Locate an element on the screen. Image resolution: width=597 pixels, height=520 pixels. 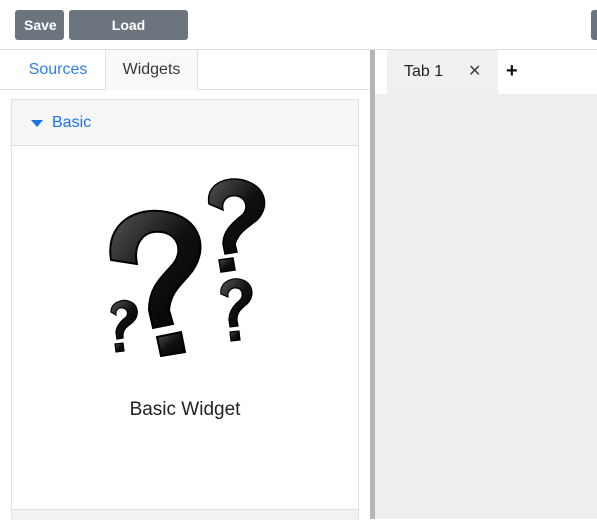
category-header-basic: Basic is located at coordinates (185, 123).